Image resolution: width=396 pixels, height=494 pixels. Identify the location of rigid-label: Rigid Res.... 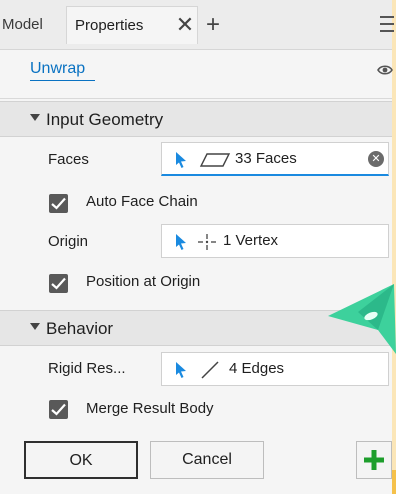
(87, 368).